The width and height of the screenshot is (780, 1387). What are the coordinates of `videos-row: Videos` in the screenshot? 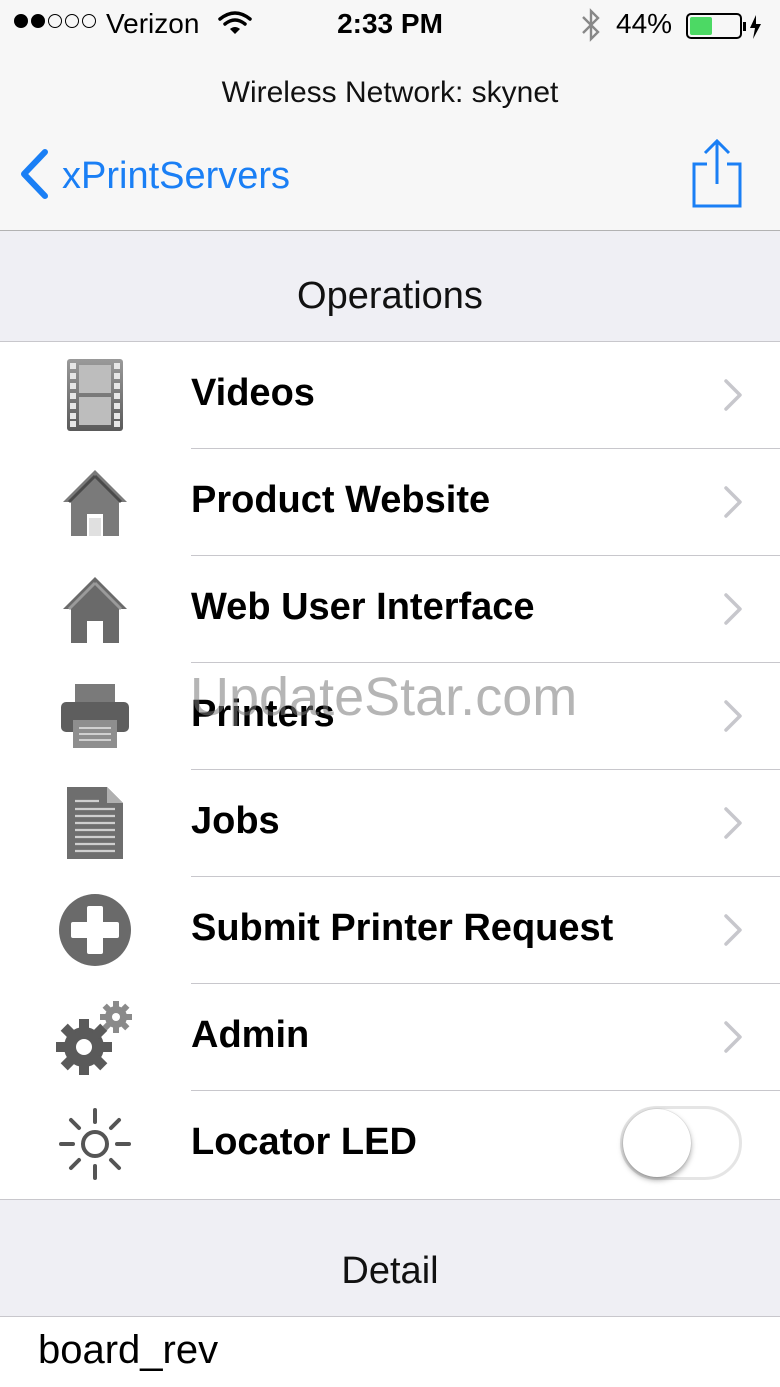 It's located at (390, 395).